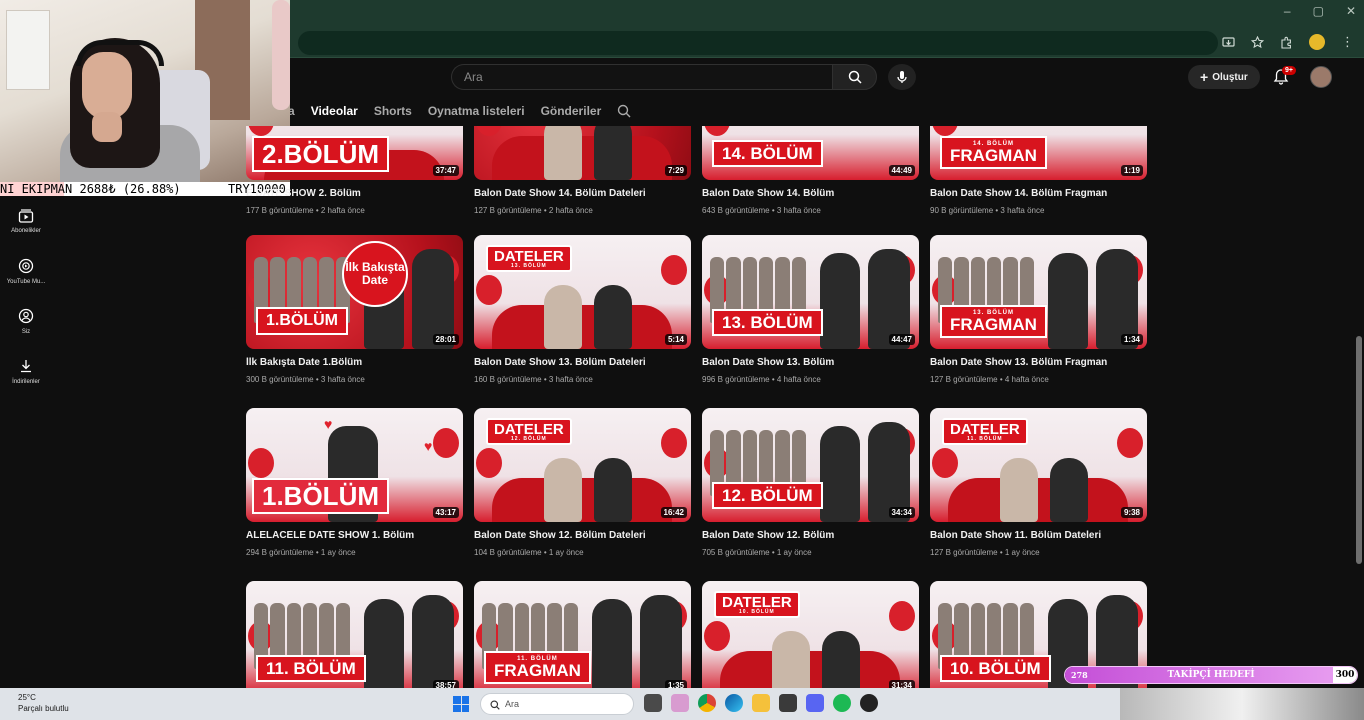 The width and height of the screenshot is (1364, 720). Describe the element at coordinates (810, 193) in the screenshot. I see `video-title: Balon Date Show 14. Bölüm` at that location.